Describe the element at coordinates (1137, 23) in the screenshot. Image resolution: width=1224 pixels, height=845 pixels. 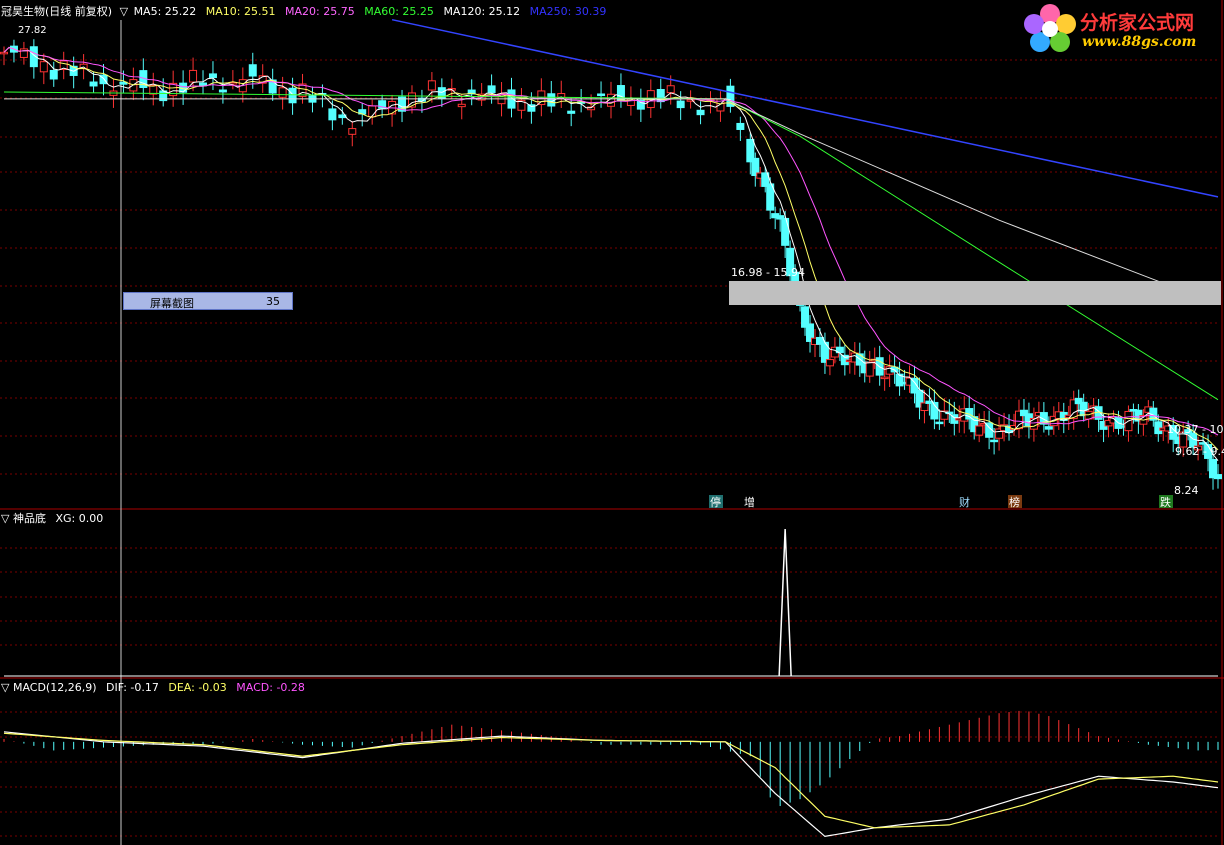
I see `logo-title: 分析家公式网` at that location.